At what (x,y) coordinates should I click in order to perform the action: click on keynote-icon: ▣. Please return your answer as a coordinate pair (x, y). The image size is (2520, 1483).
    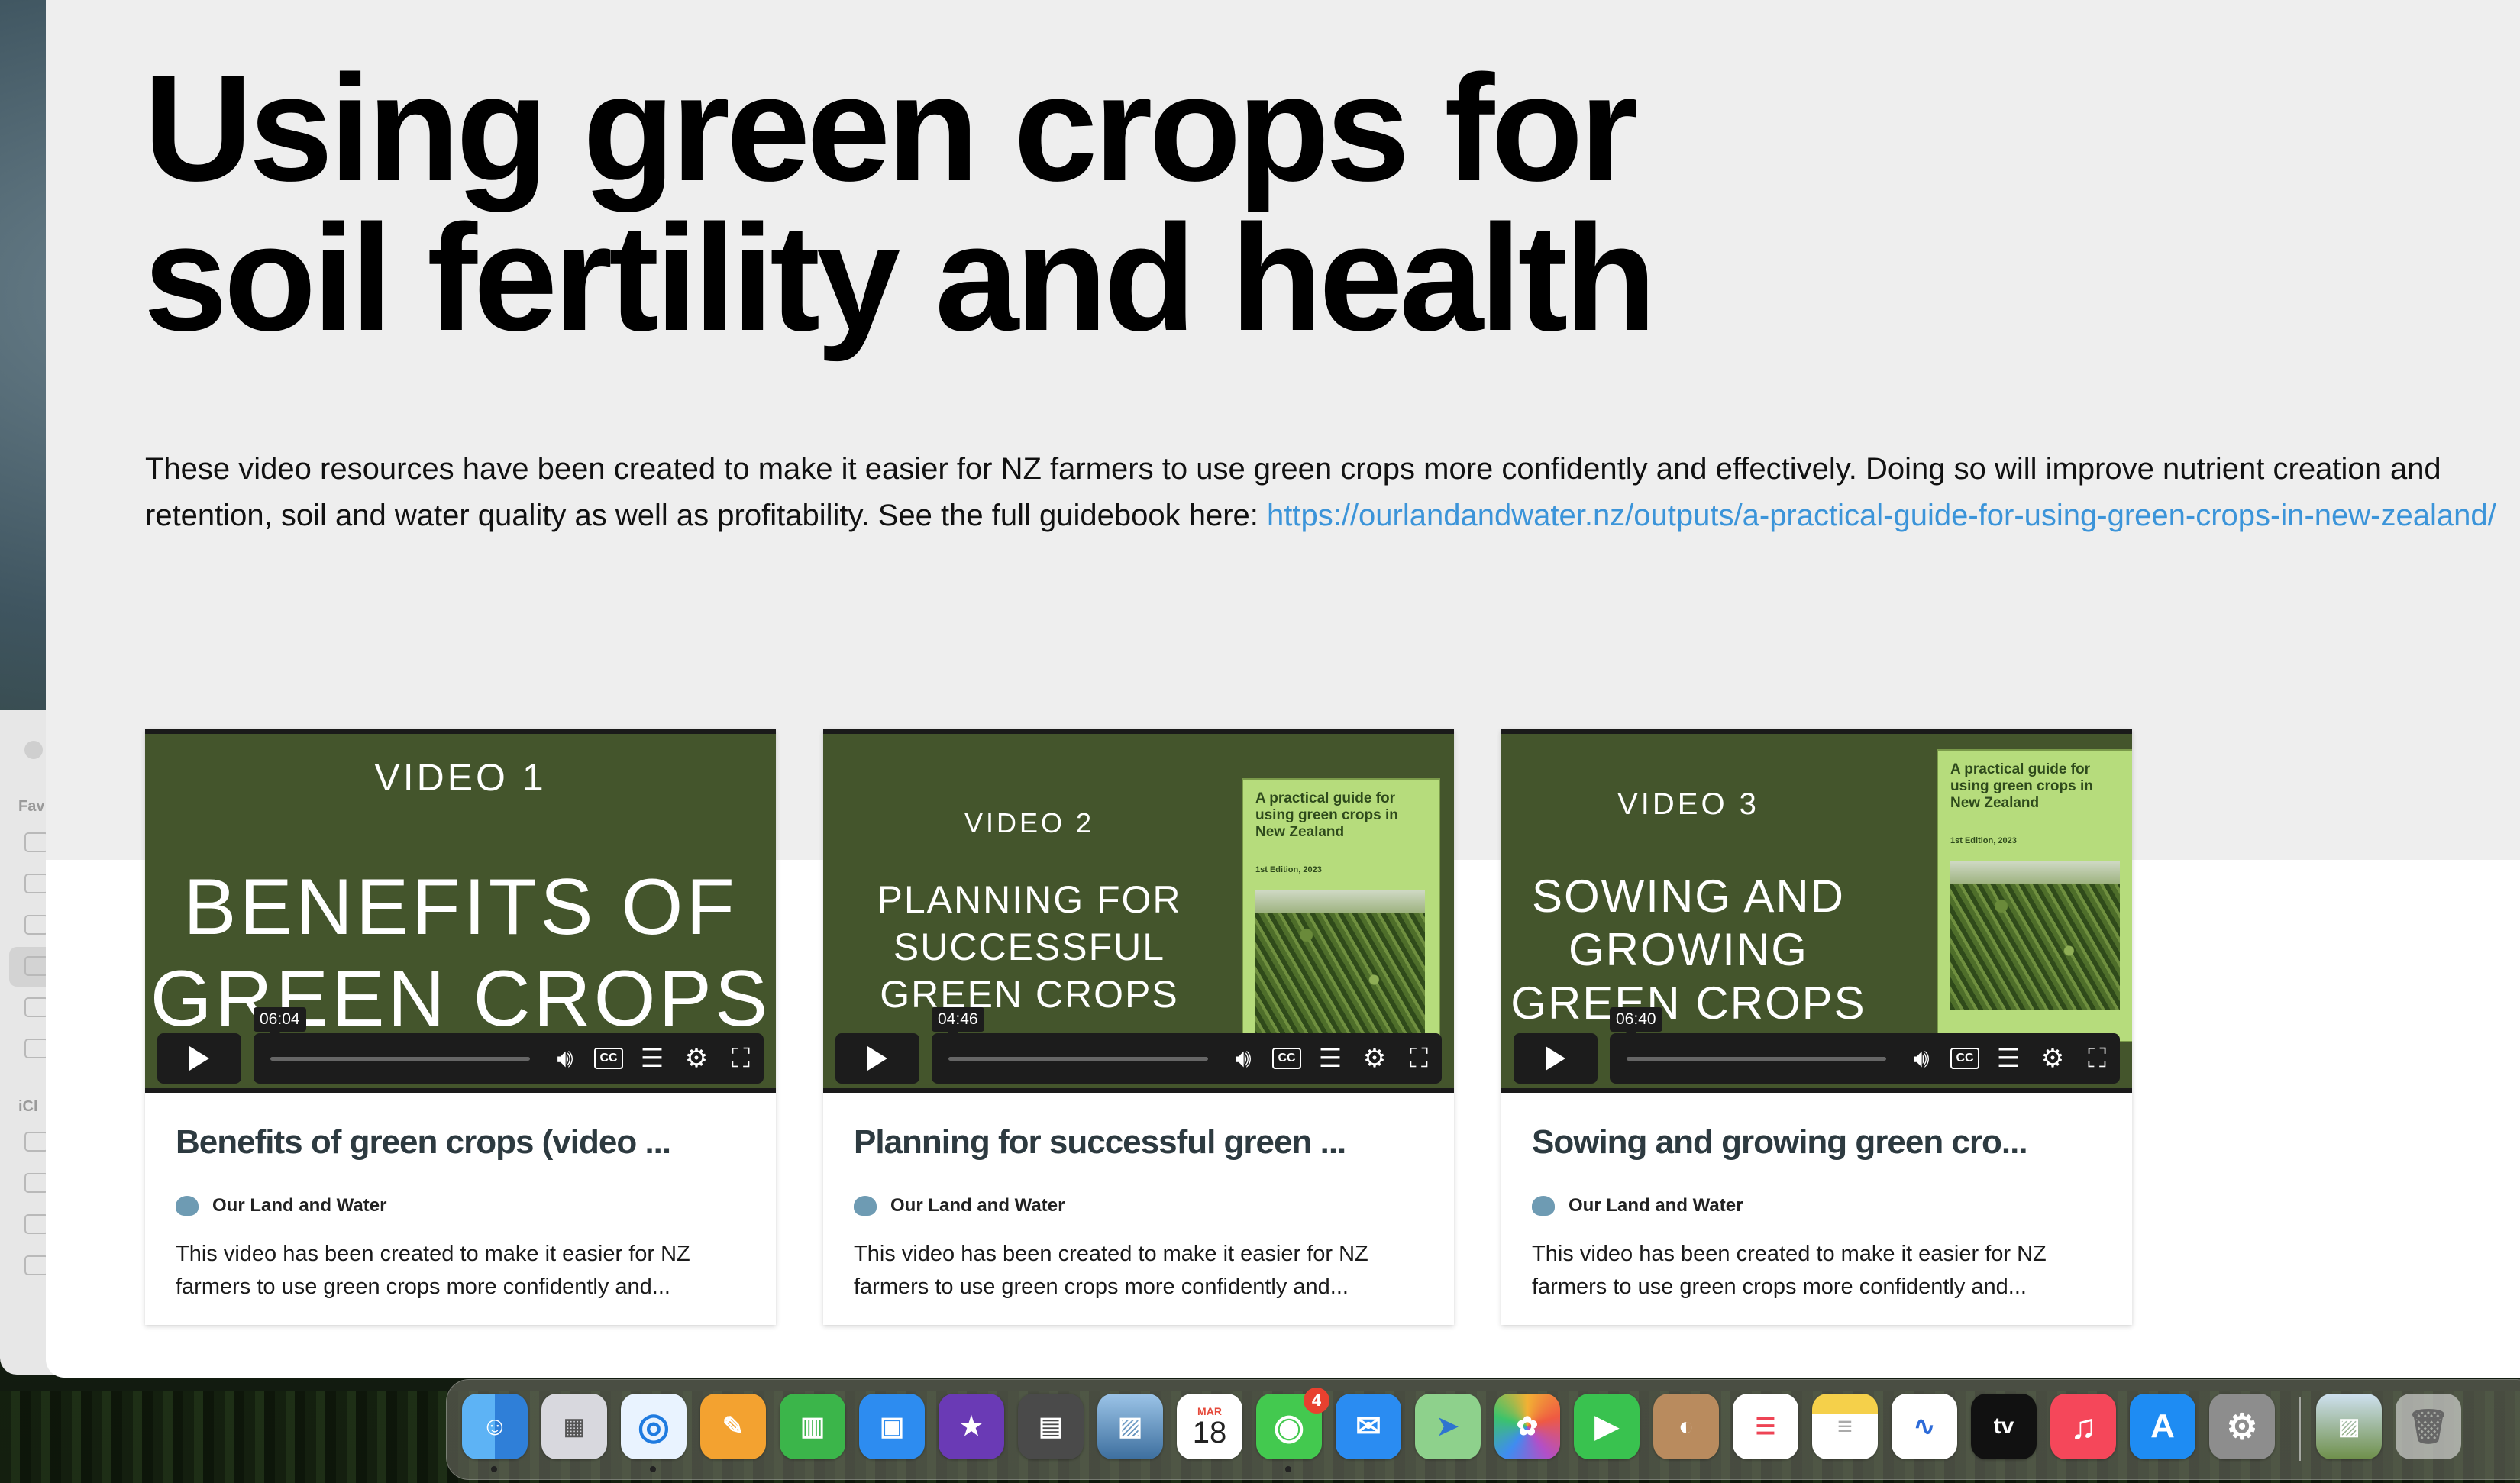
    Looking at the image, I should click on (892, 1426).